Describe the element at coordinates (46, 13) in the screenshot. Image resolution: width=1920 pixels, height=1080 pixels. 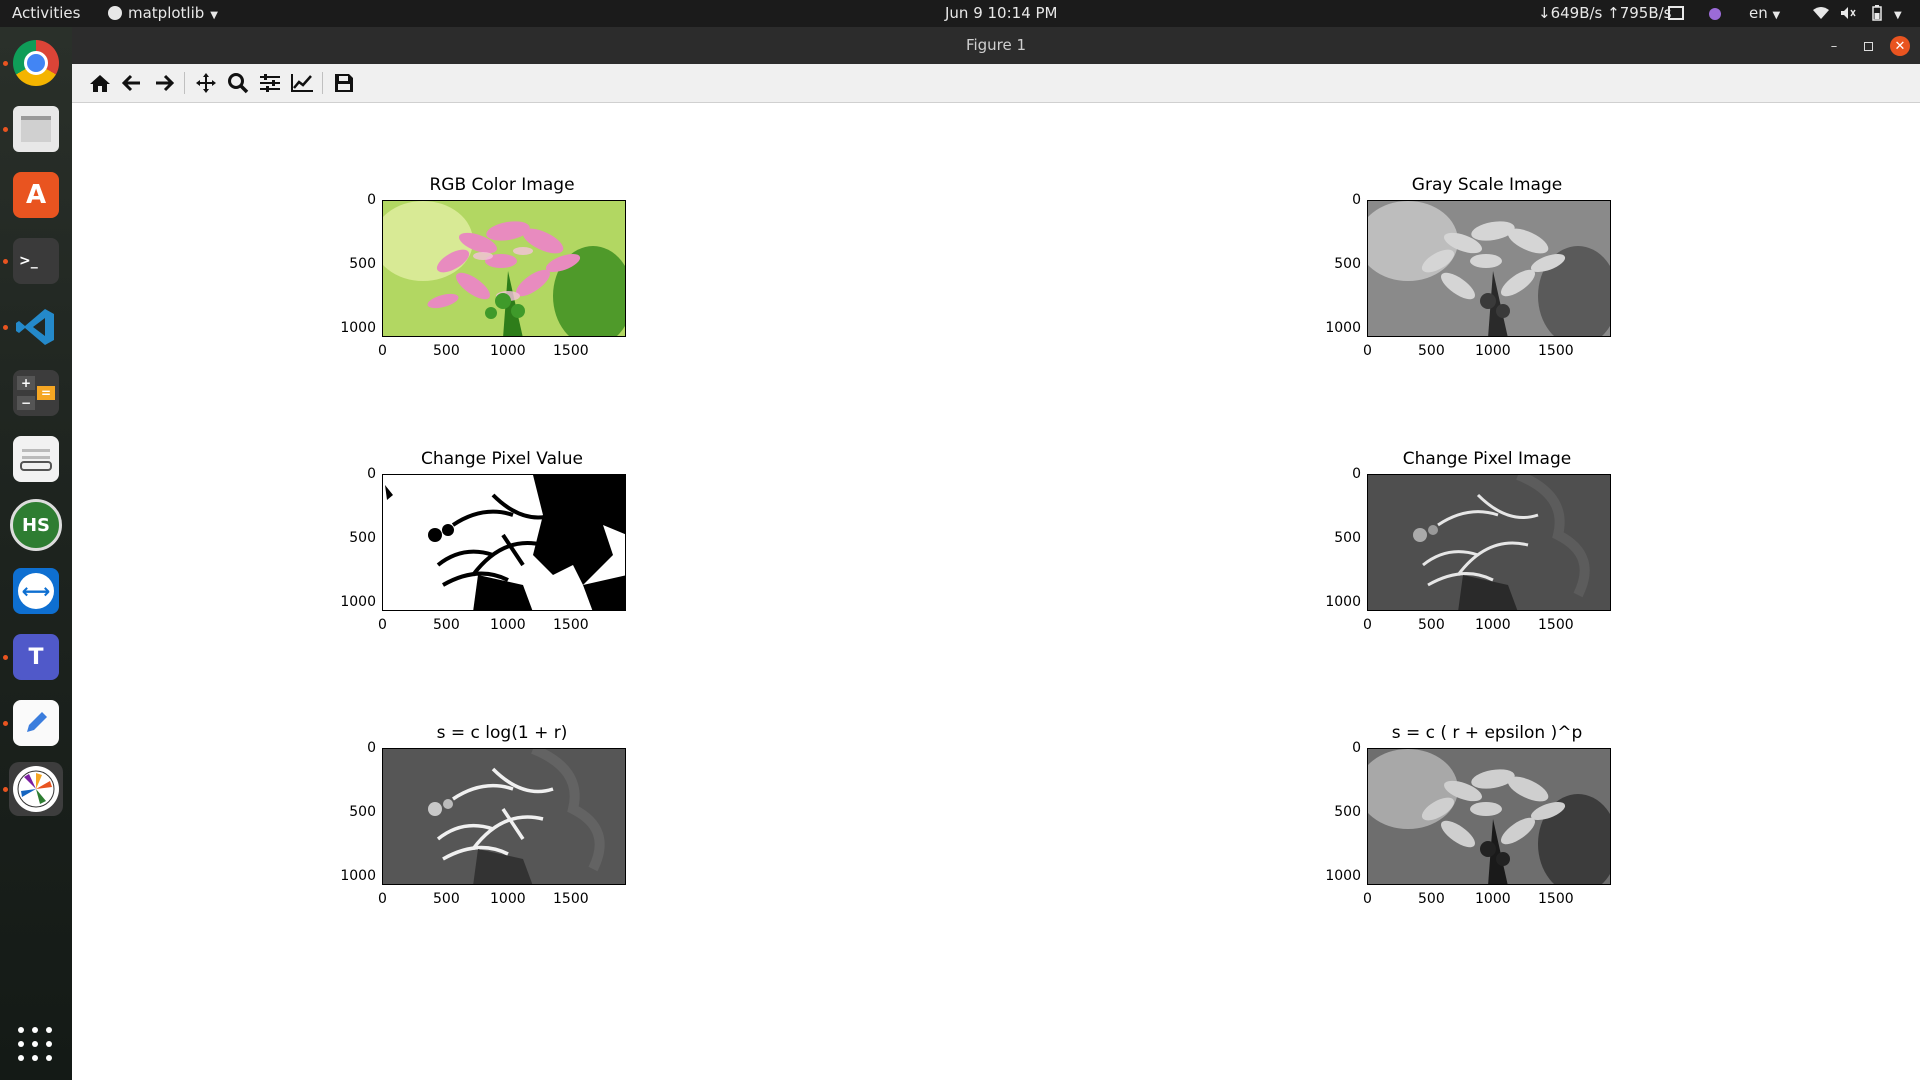
I see `activities-button: Activities` at that location.